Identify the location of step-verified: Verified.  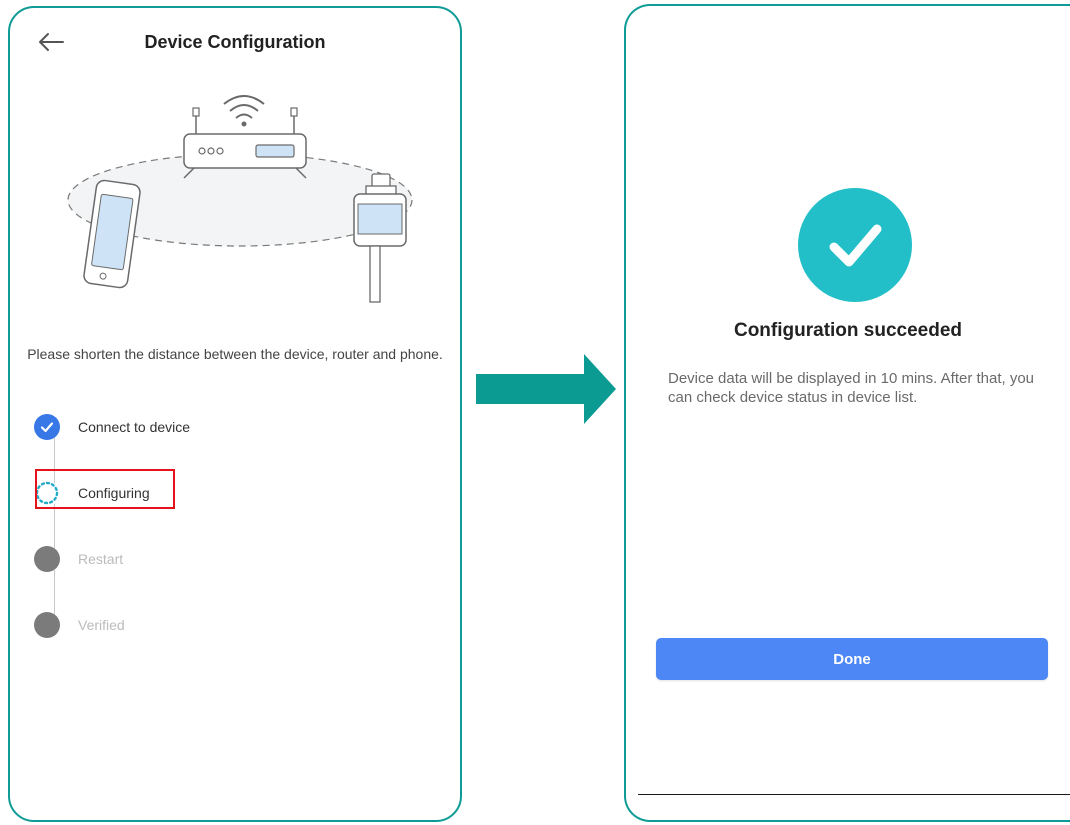
(79, 625).